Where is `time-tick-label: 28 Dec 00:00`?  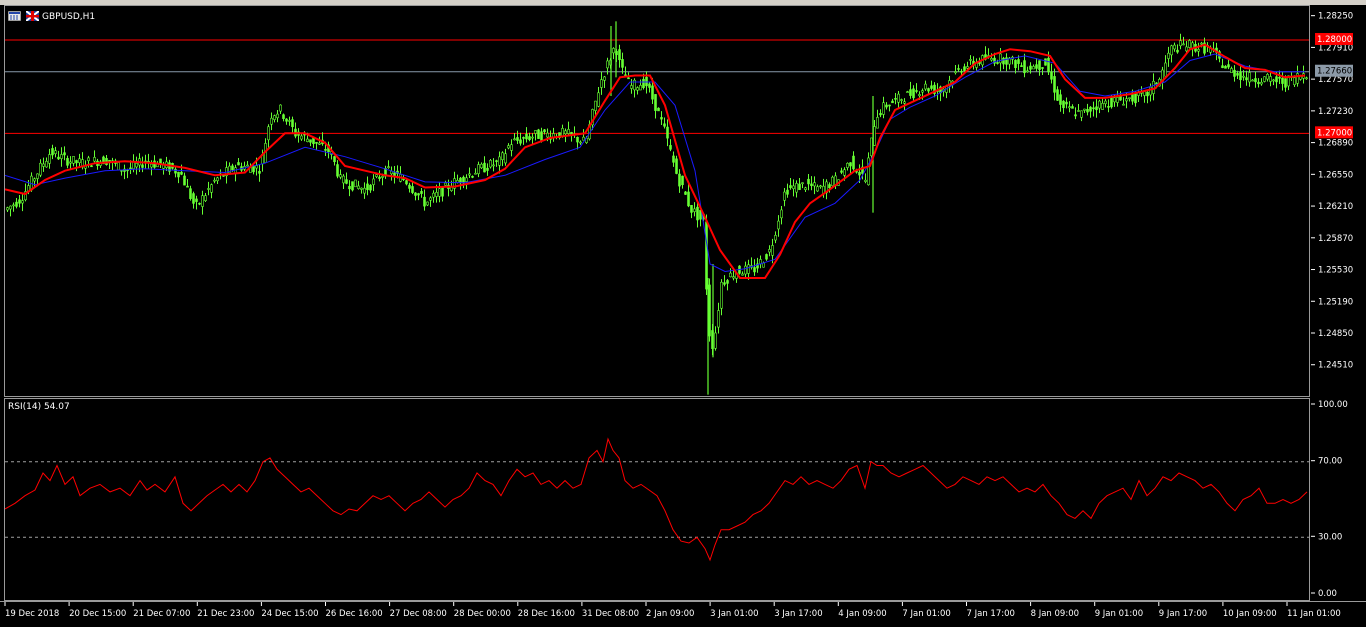 time-tick-label: 28 Dec 00:00 is located at coordinates (482, 614).